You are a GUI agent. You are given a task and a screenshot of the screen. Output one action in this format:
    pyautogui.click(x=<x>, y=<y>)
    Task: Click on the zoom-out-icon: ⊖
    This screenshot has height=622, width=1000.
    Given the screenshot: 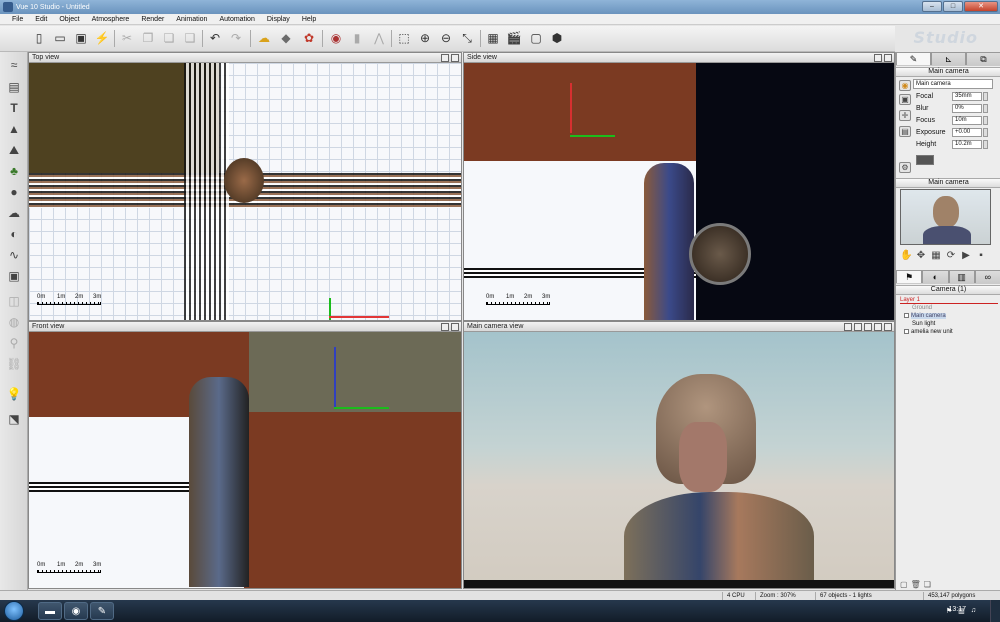 What is the action you would take?
    pyautogui.click(x=446, y=38)
    